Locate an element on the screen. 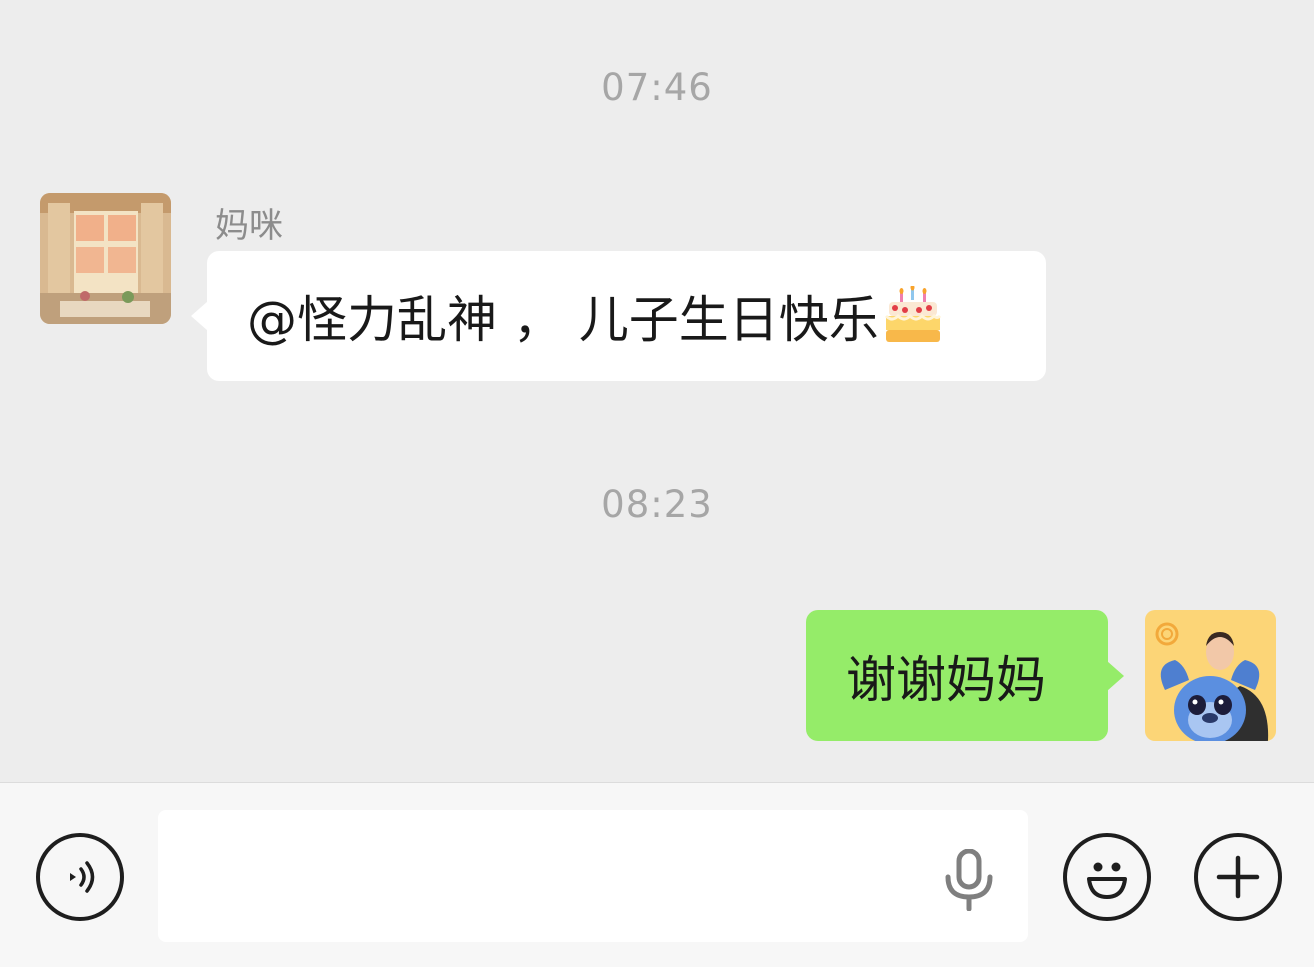  my-avatar is located at coordinates (1210, 675).